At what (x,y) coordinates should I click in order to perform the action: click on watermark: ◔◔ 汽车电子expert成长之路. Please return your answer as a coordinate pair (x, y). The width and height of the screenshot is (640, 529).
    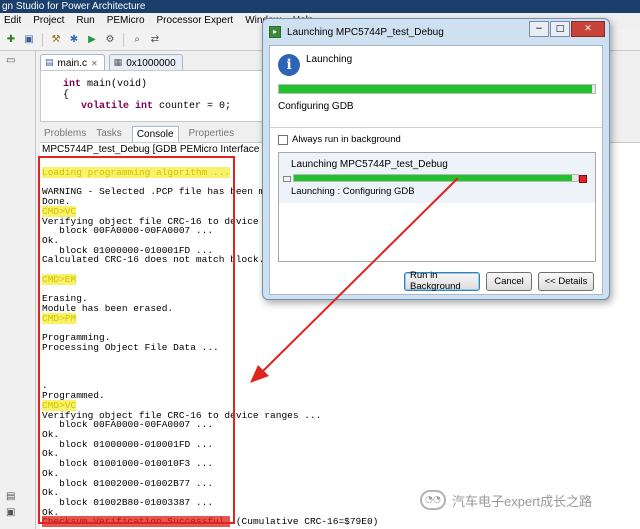
    Looking at the image, I should click on (506, 500).